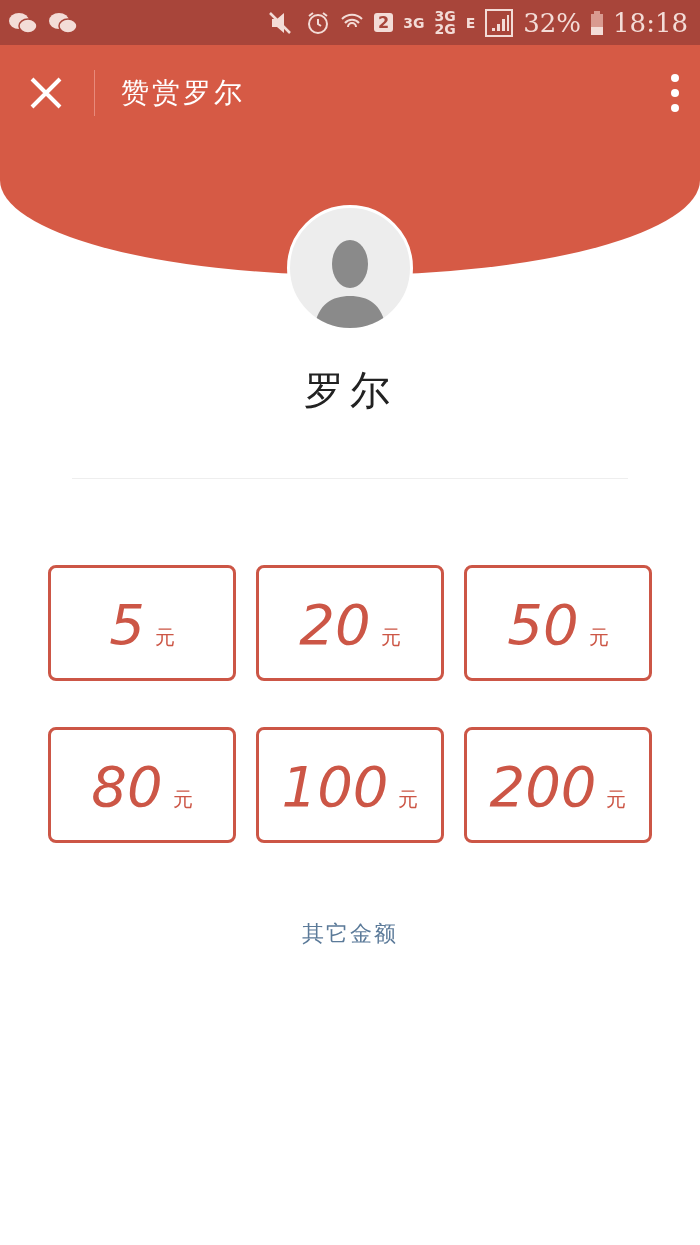  What do you see at coordinates (318, 22) in the screenshot?
I see `alarm-icon` at bounding box center [318, 22].